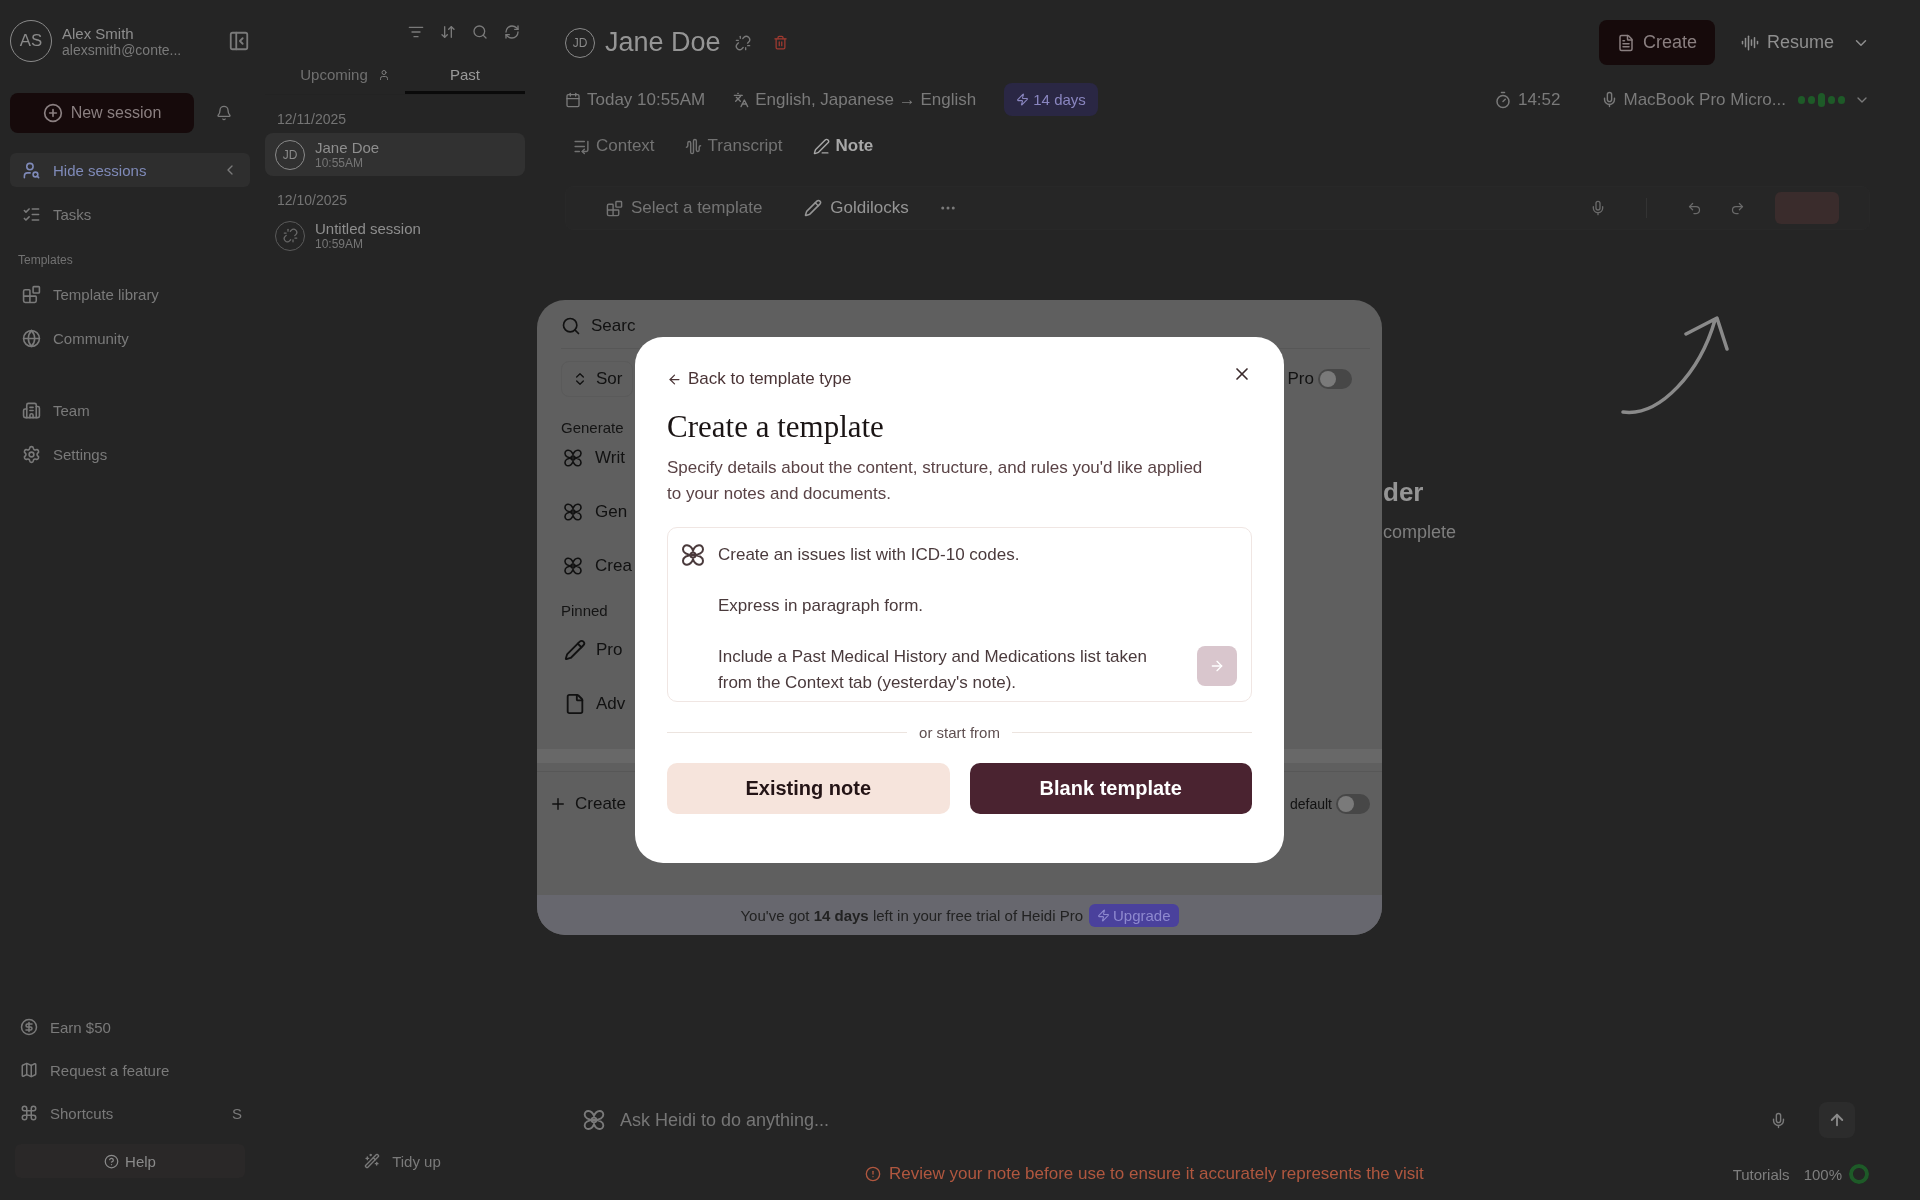 The width and height of the screenshot is (1920, 1200). I want to click on calendar-icon, so click(573, 99).